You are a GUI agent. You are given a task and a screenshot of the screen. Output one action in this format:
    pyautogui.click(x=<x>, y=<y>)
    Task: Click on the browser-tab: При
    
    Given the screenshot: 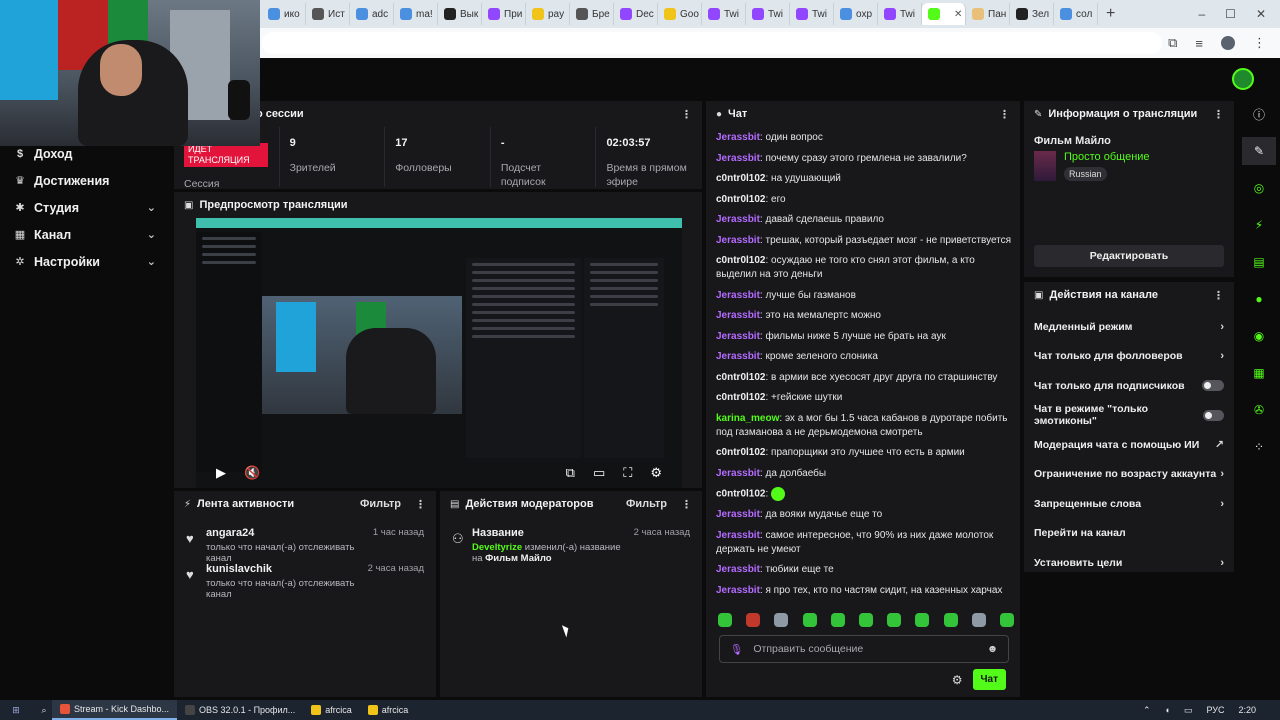 What is the action you would take?
    pyautogui.click(x=504, y=14)
    